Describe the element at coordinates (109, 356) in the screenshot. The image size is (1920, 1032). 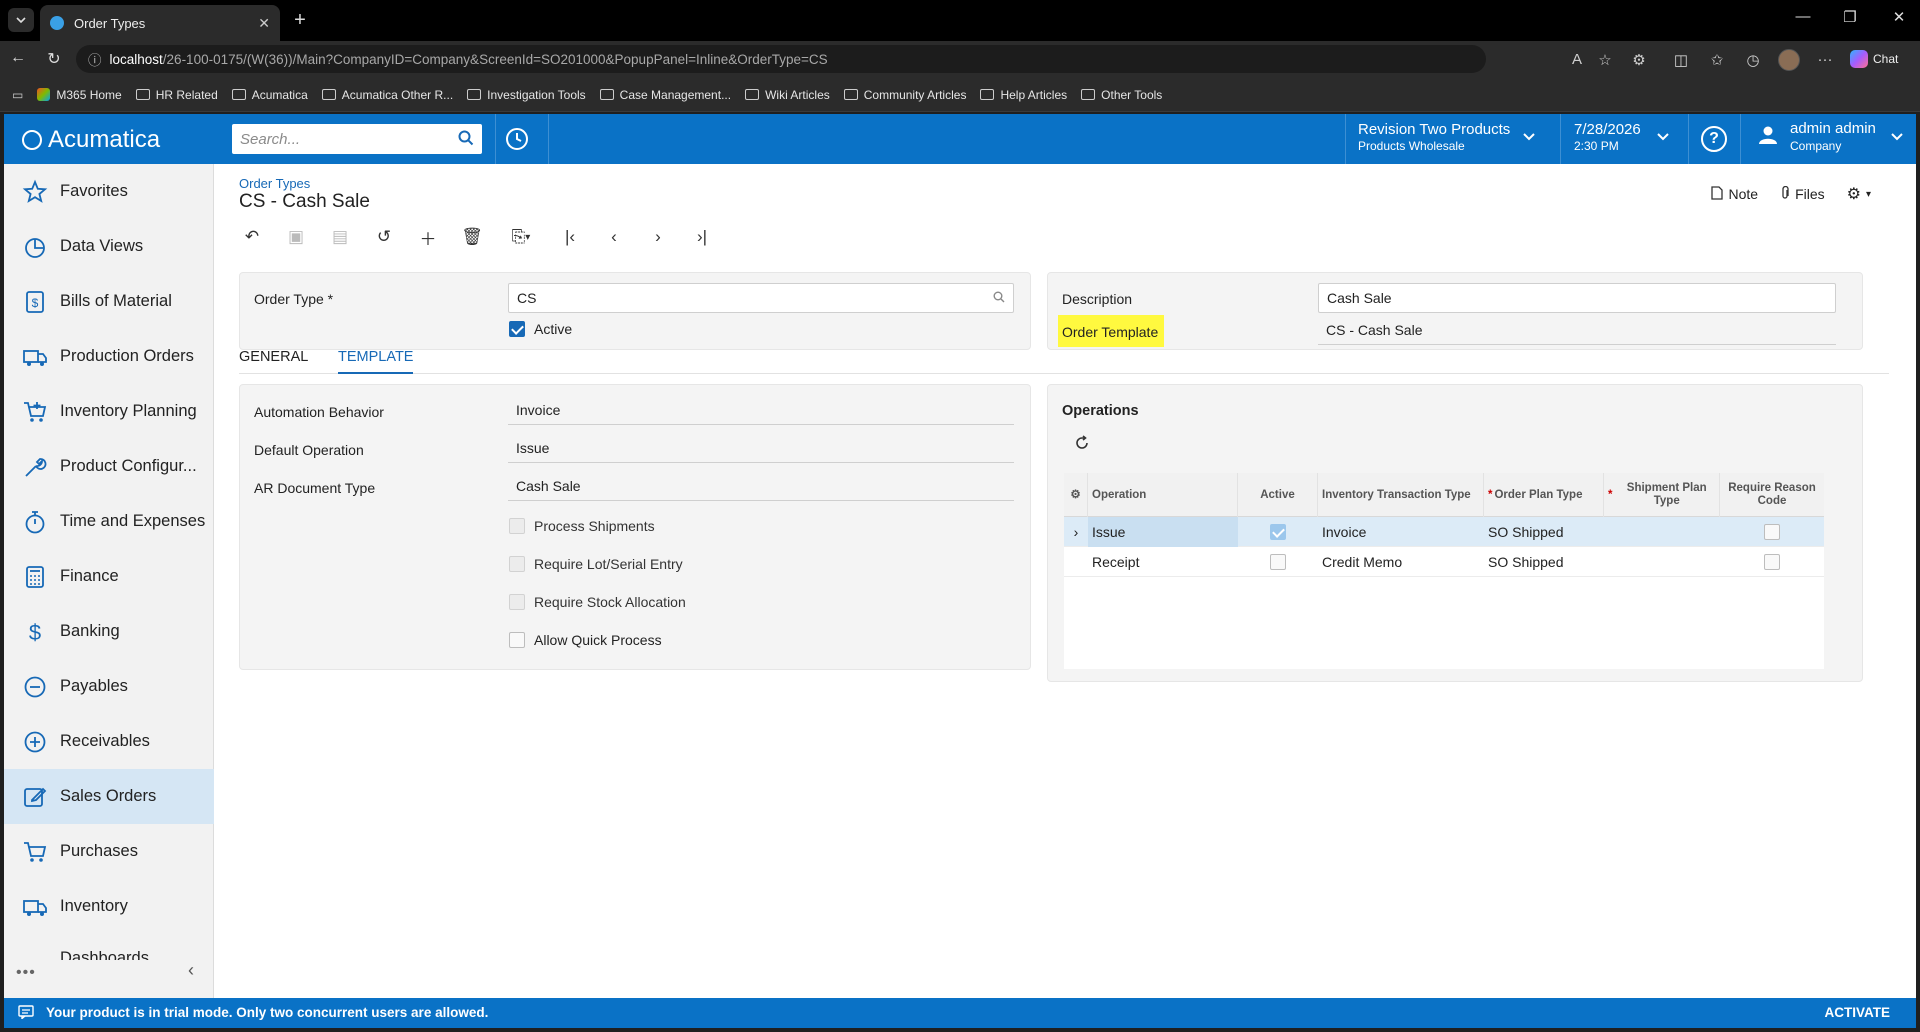
I see `sidebar-item-production-orders: Production Orders` at that location.